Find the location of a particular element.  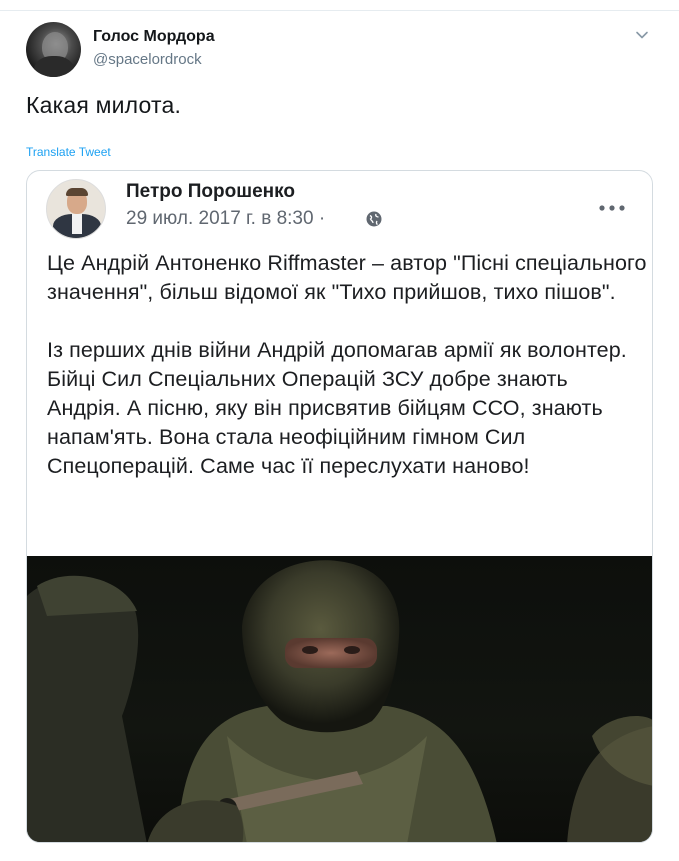

globe-icon is located at coordinates (374, 219).